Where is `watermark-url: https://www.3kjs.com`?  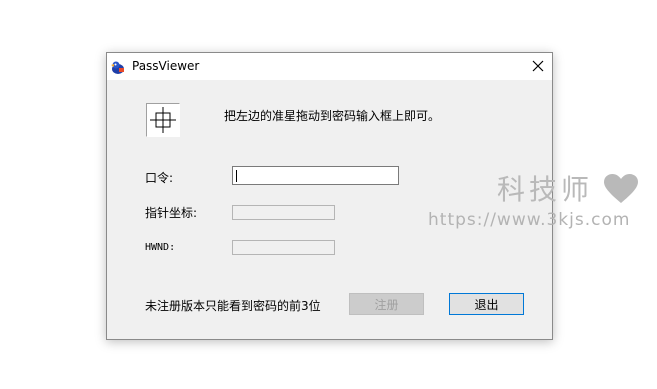
watermark-url: https://www.3kjs.com is located at coordinates (529, 220).